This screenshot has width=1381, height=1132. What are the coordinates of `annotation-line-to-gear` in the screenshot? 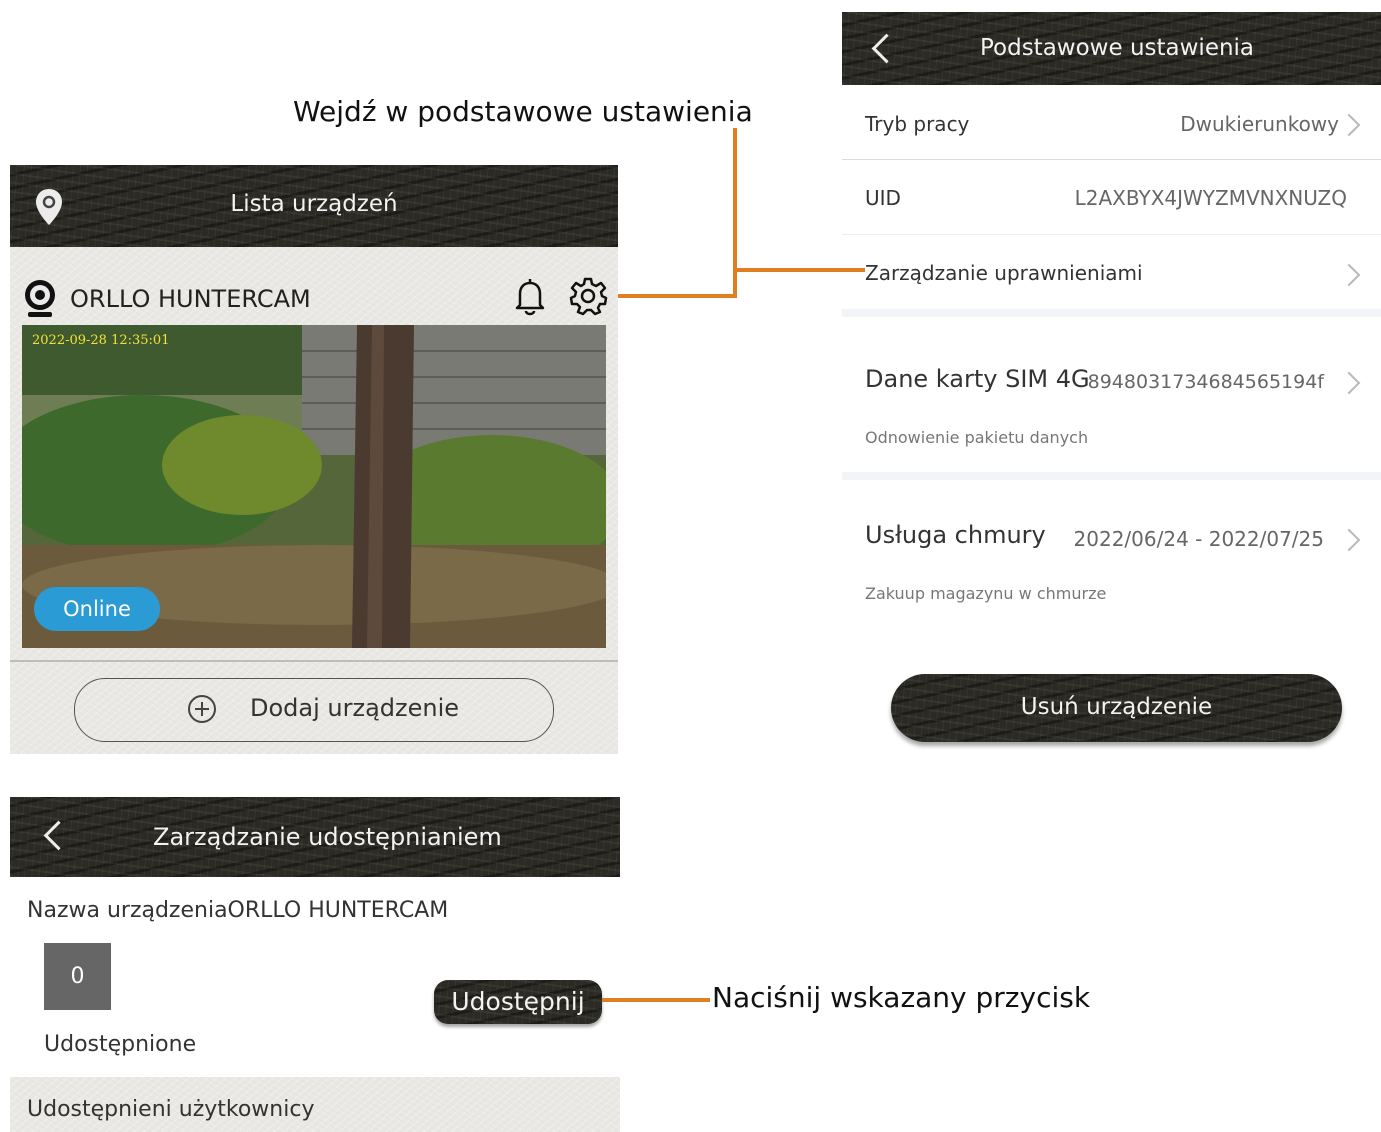 It's located at (670, 296).